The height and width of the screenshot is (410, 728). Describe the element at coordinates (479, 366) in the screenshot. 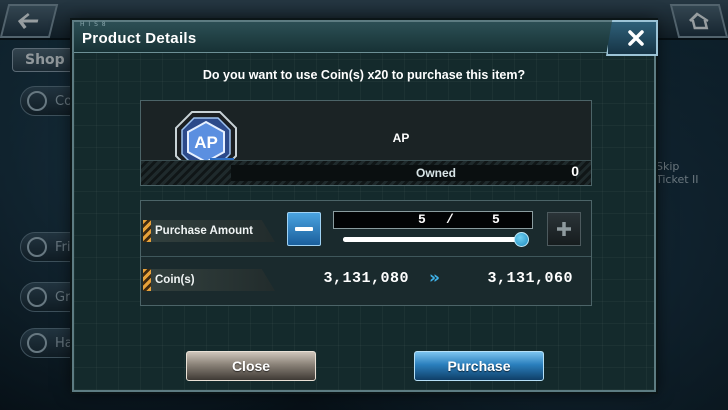

I see `purchase-button: Purchase` at that location.